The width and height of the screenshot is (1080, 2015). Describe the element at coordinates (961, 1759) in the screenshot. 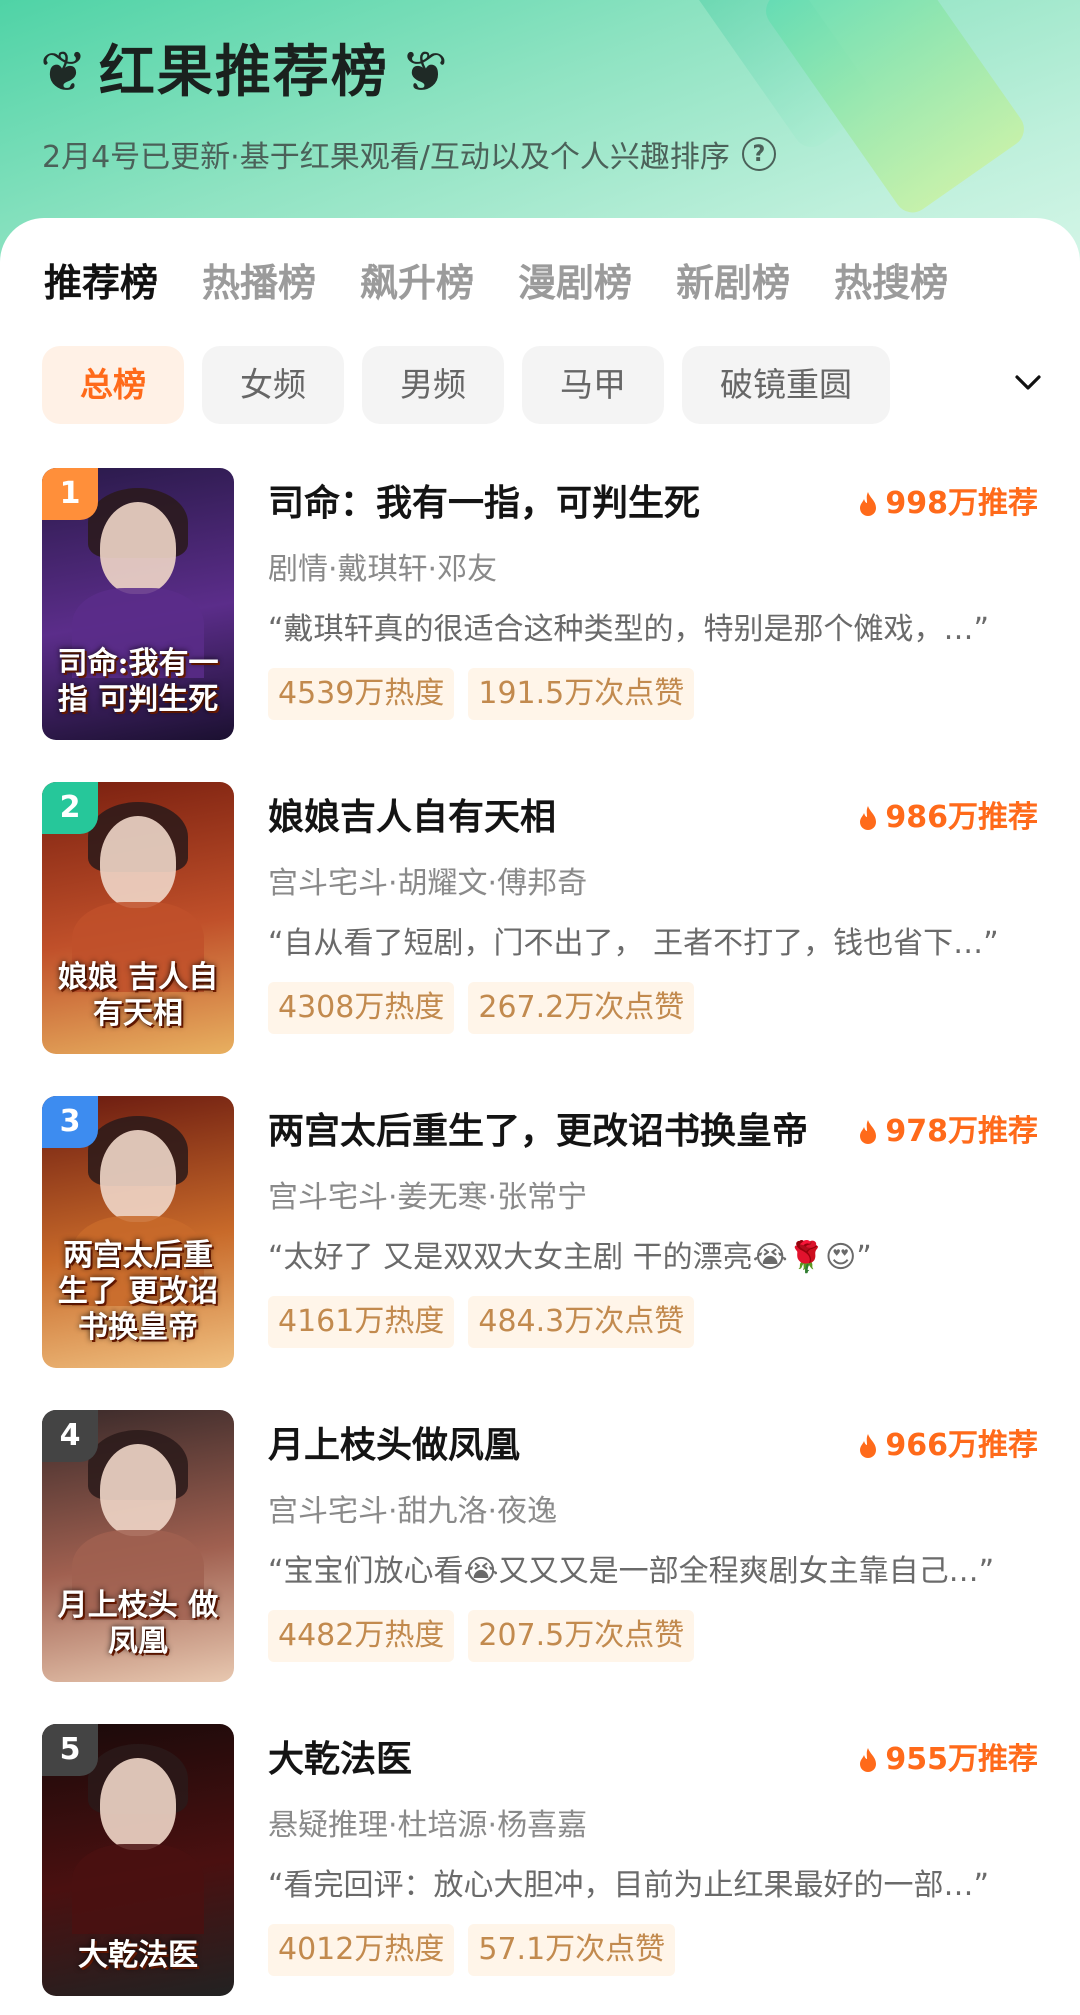

I see `recommend-label: 955万推荐` at that location.